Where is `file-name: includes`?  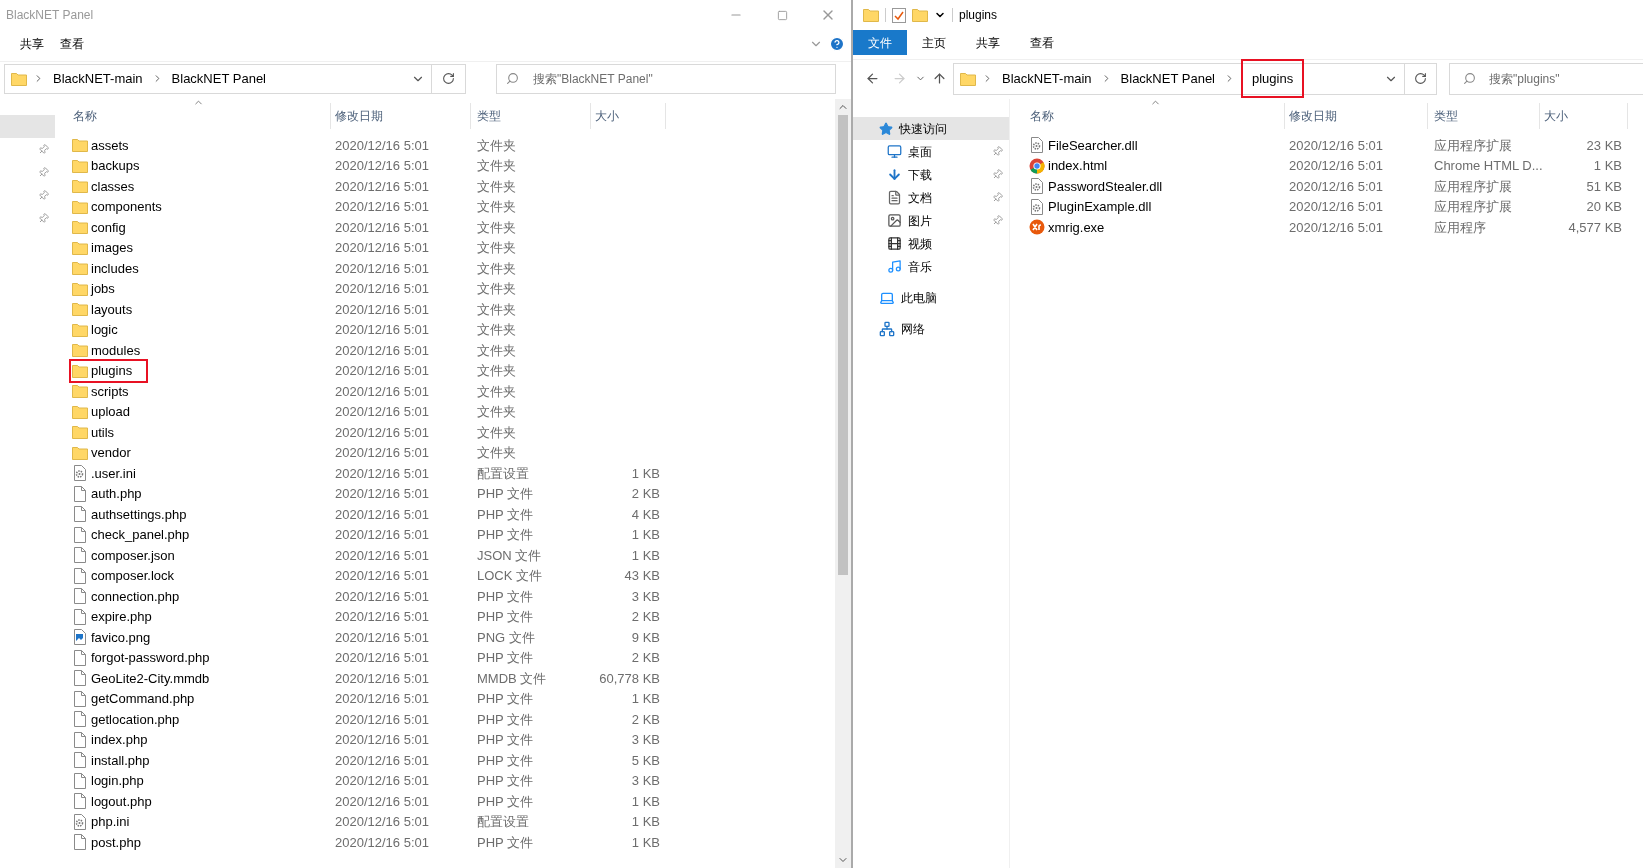 file-name: includes is located at coordinates (115, 268).